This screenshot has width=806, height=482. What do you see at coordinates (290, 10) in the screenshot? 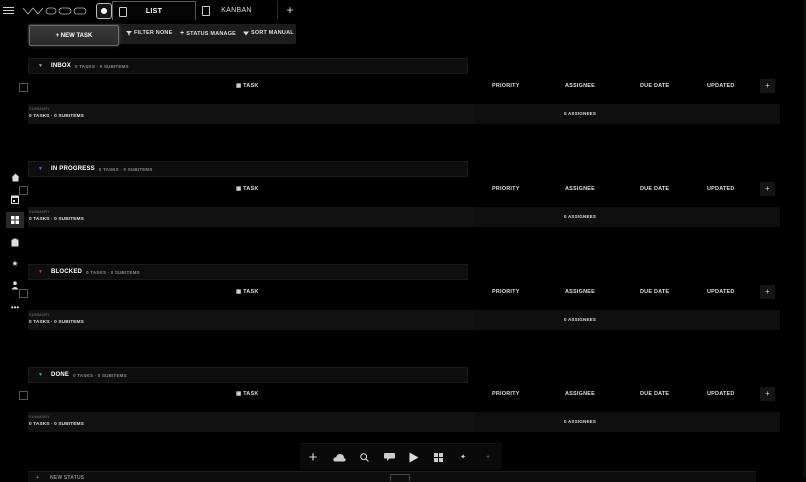
I see `add-tab-button: +` at bounding box center [290, 10].